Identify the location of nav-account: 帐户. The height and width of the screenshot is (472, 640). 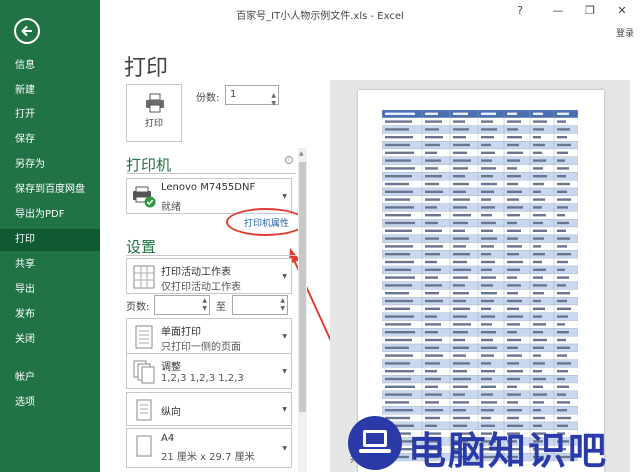
(50, 378).